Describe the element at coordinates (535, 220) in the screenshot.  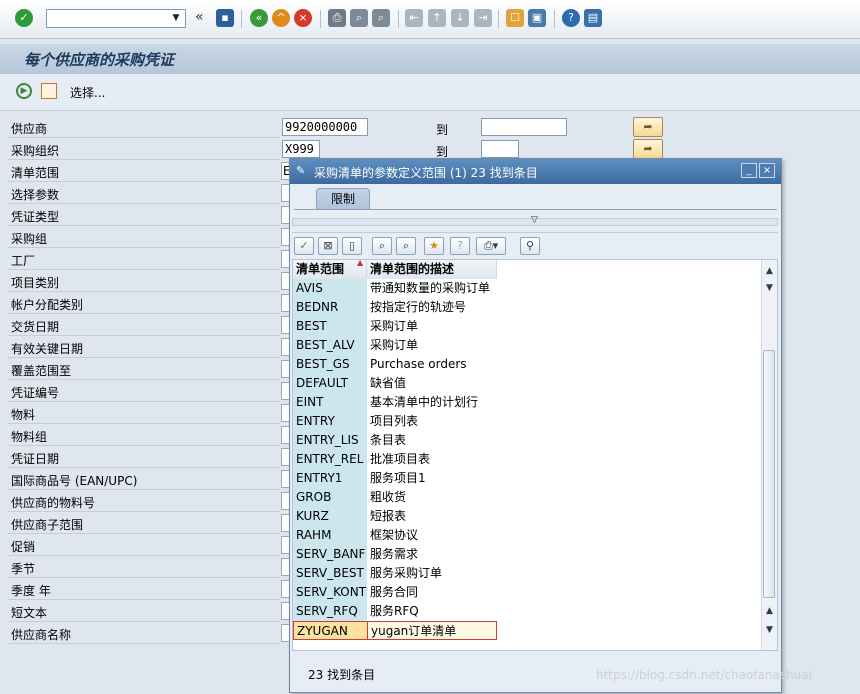
I see `splitter: ▽` at that location.